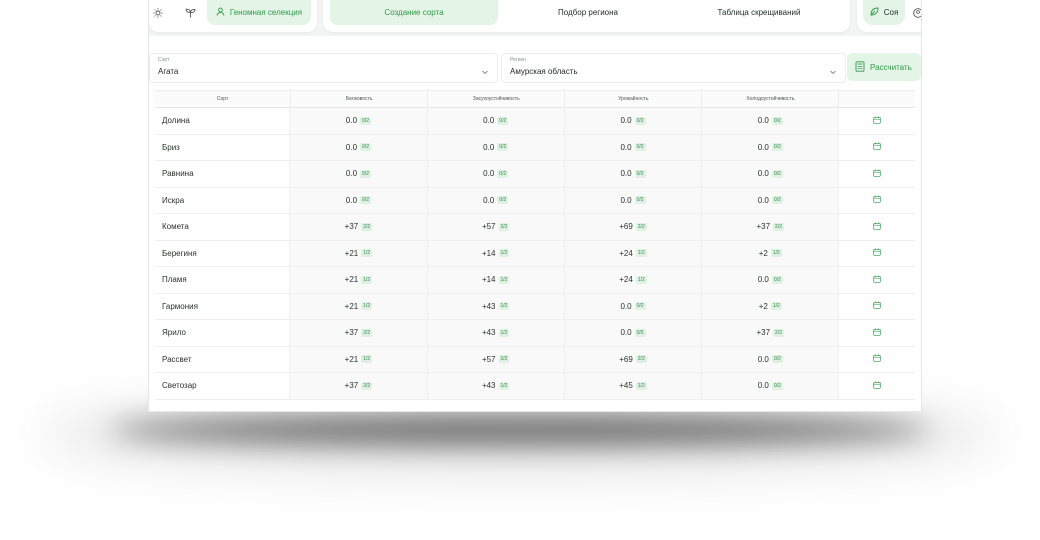 The height and width of the screenshot is (540, 1040). I want to click on cell-value: +69, so click(626, 227).